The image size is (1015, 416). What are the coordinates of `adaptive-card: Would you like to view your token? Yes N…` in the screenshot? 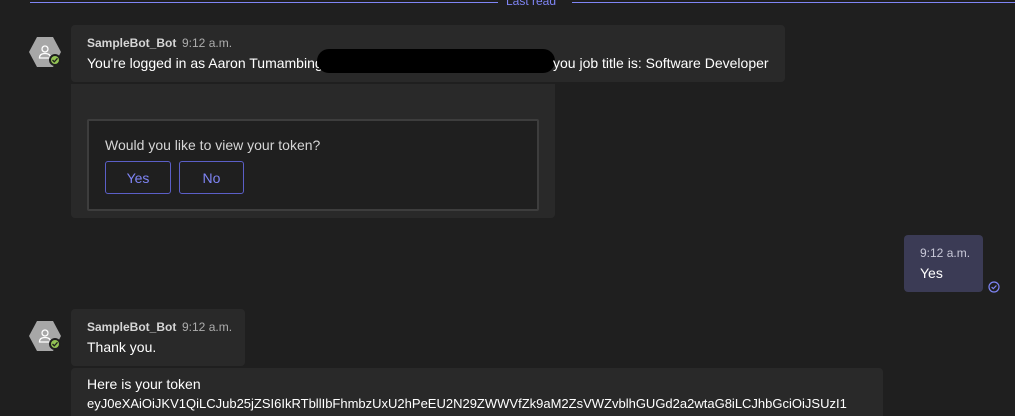 It's located at (313, 165).